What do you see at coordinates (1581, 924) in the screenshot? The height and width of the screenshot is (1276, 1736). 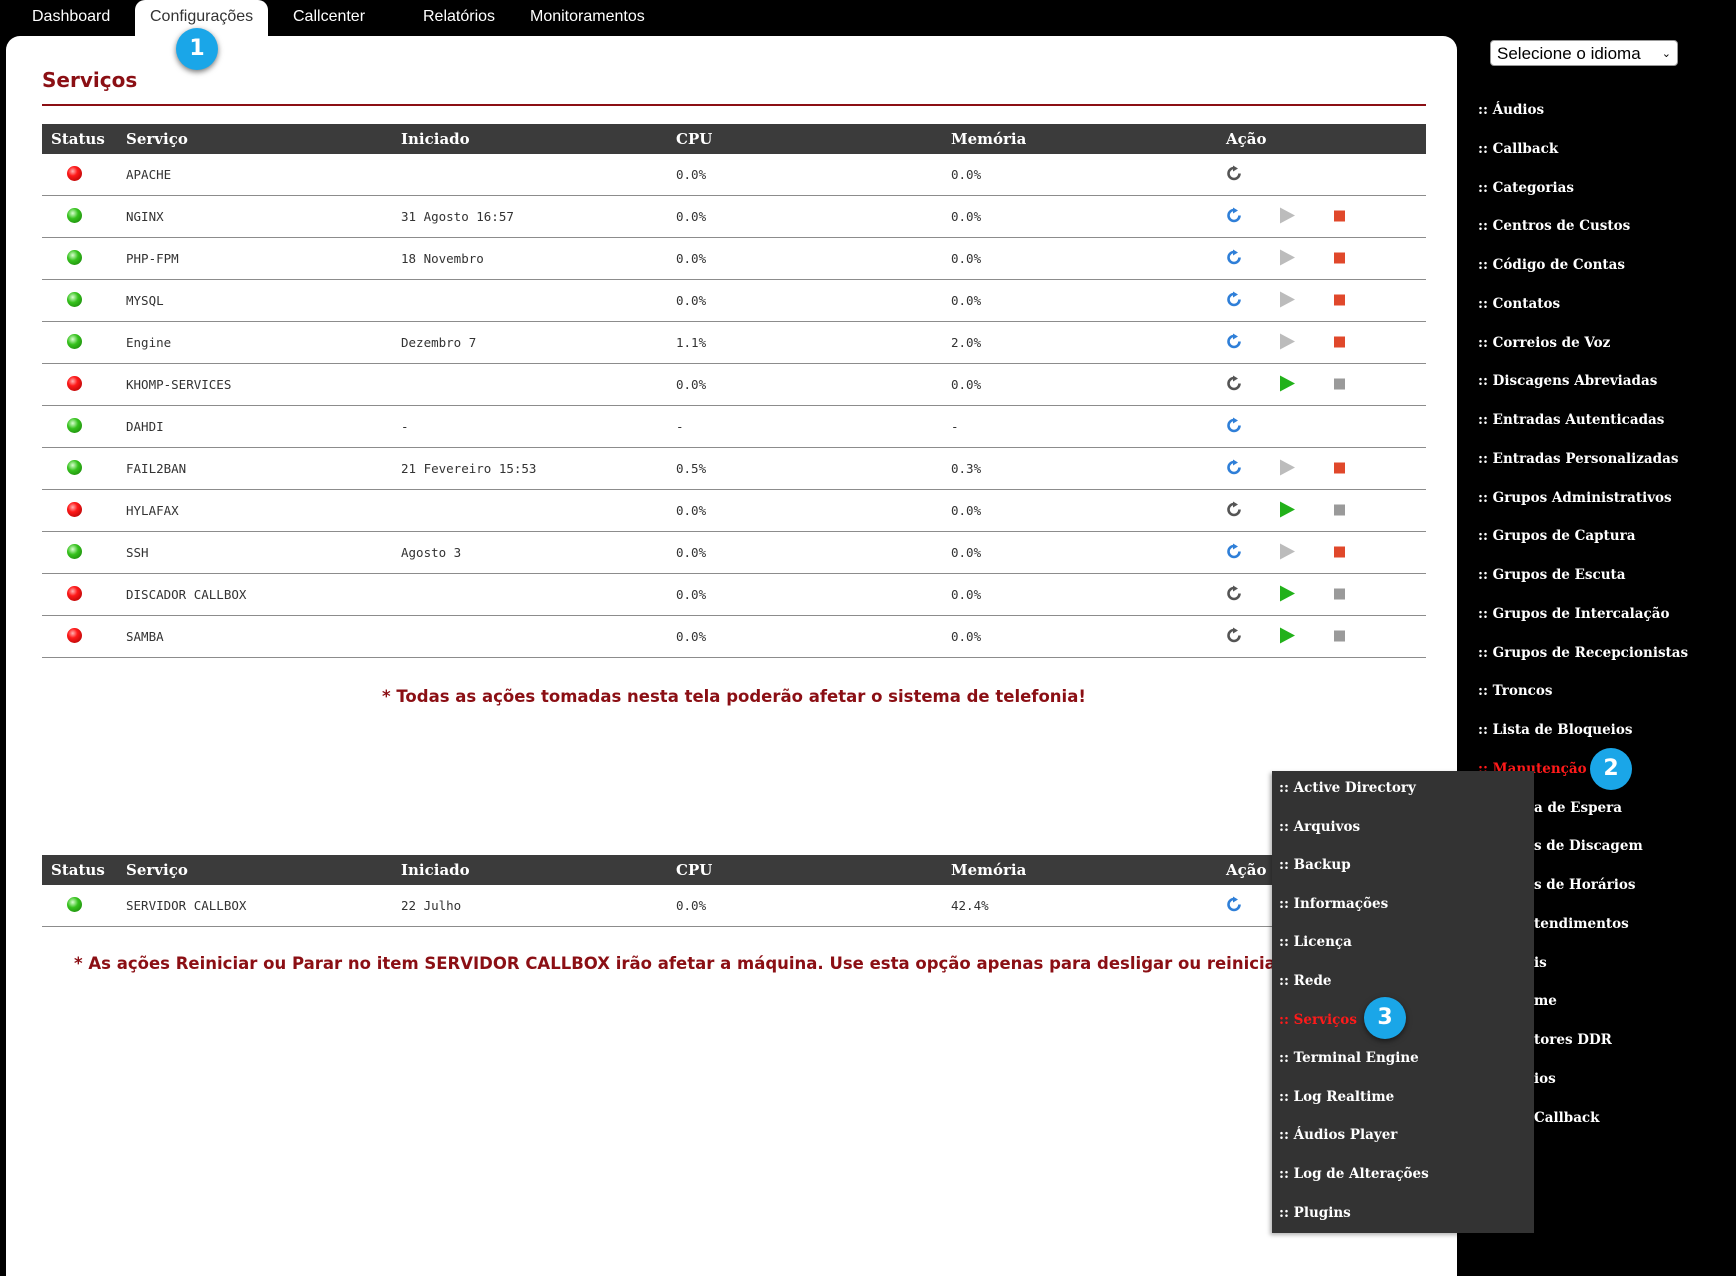 I see `sidebar-item: tendimentos` at bounding box center [1581, 924].